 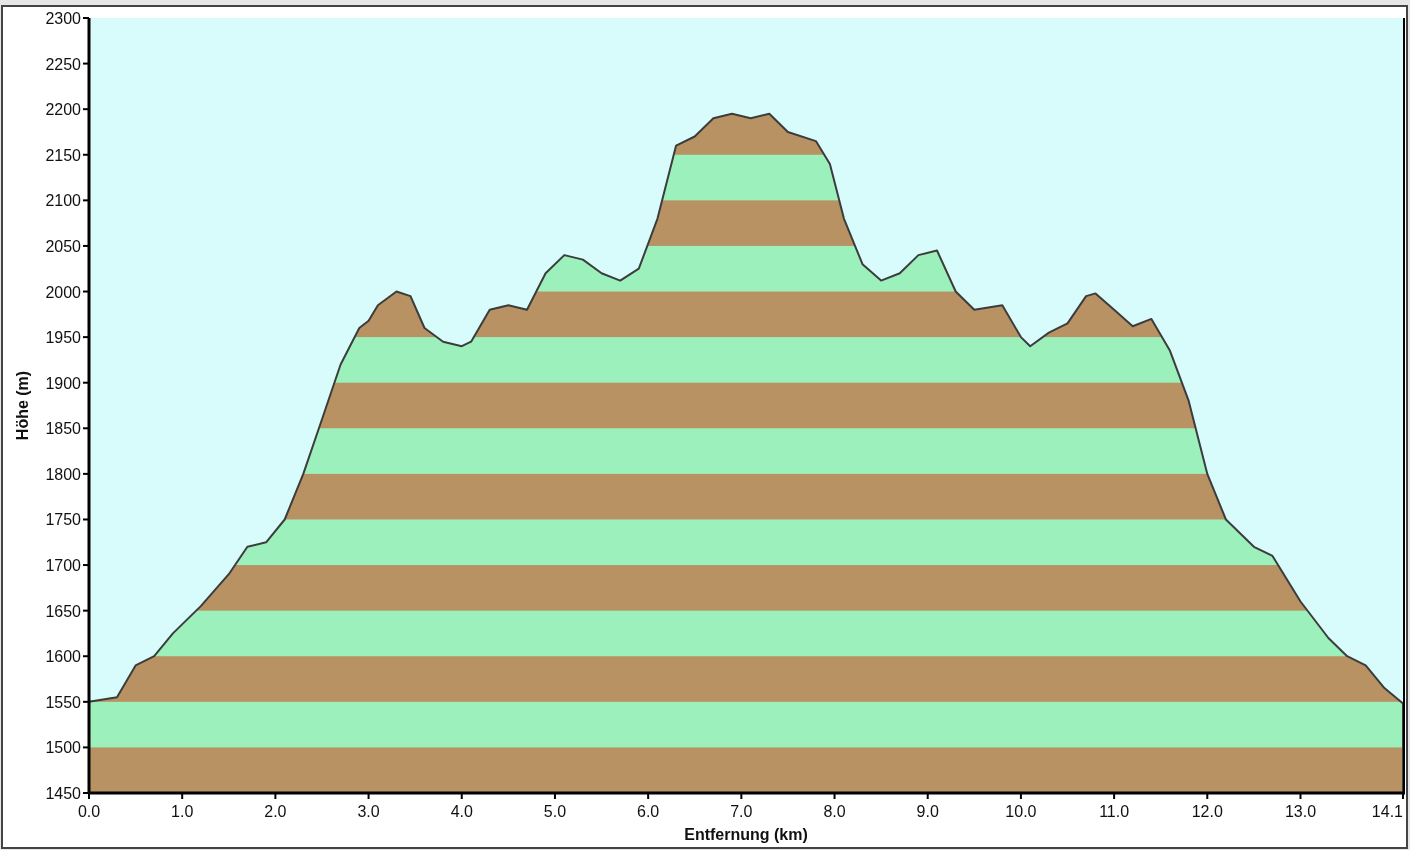 What do you see at coordinates (63, 383) in the screenshot?
I see `tick-label: 1900` at bounding box center [63, 383].